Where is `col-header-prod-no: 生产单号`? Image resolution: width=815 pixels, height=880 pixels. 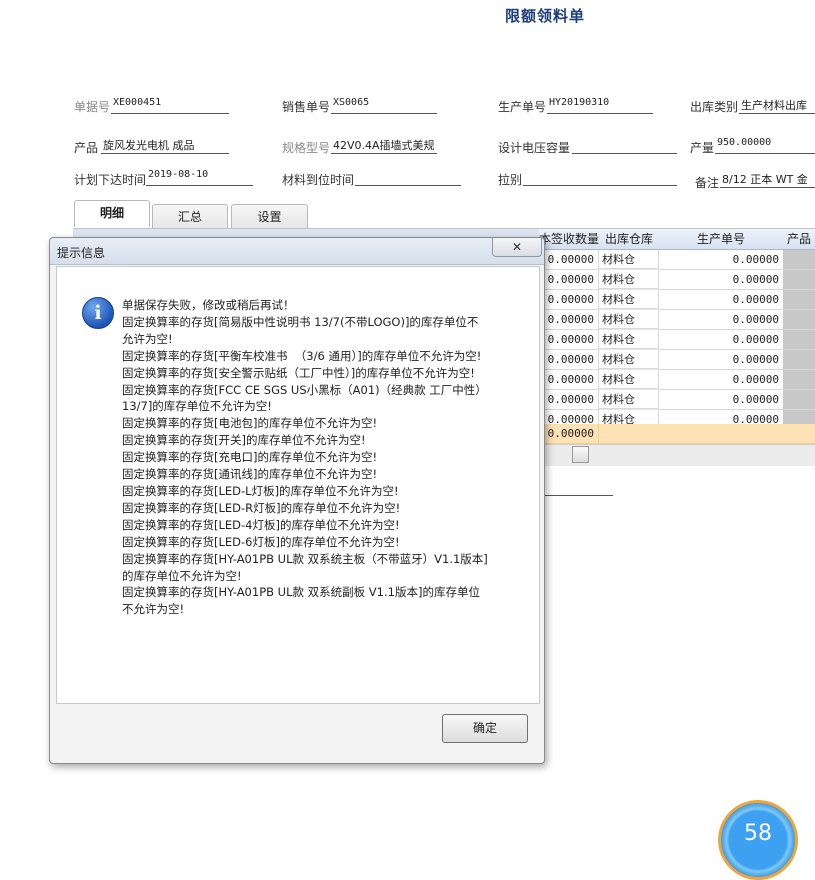 col-header-prod-no: 生产单号 is located at coordinates (721, 239).